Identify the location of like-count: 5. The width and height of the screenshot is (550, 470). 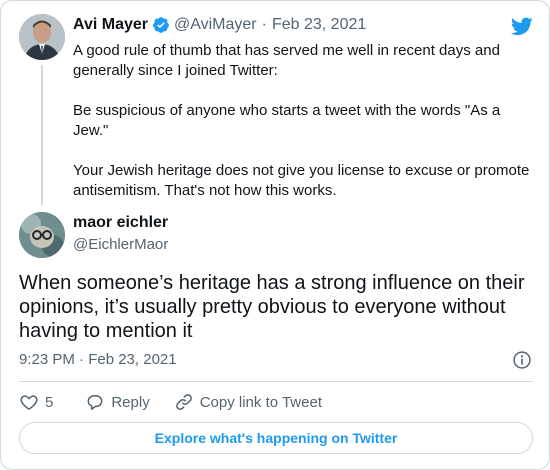
(49, 402).